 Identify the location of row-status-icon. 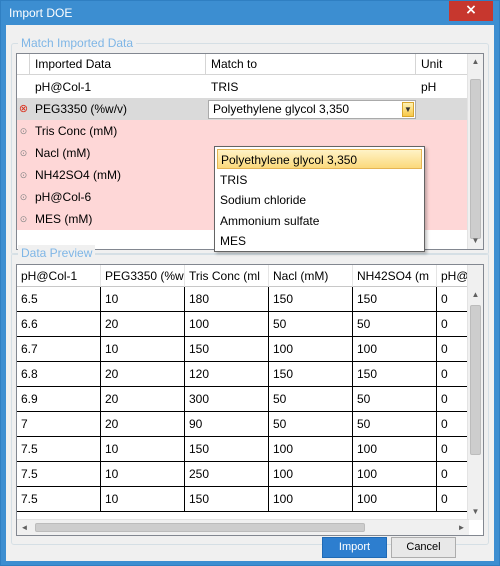
(23, 87).